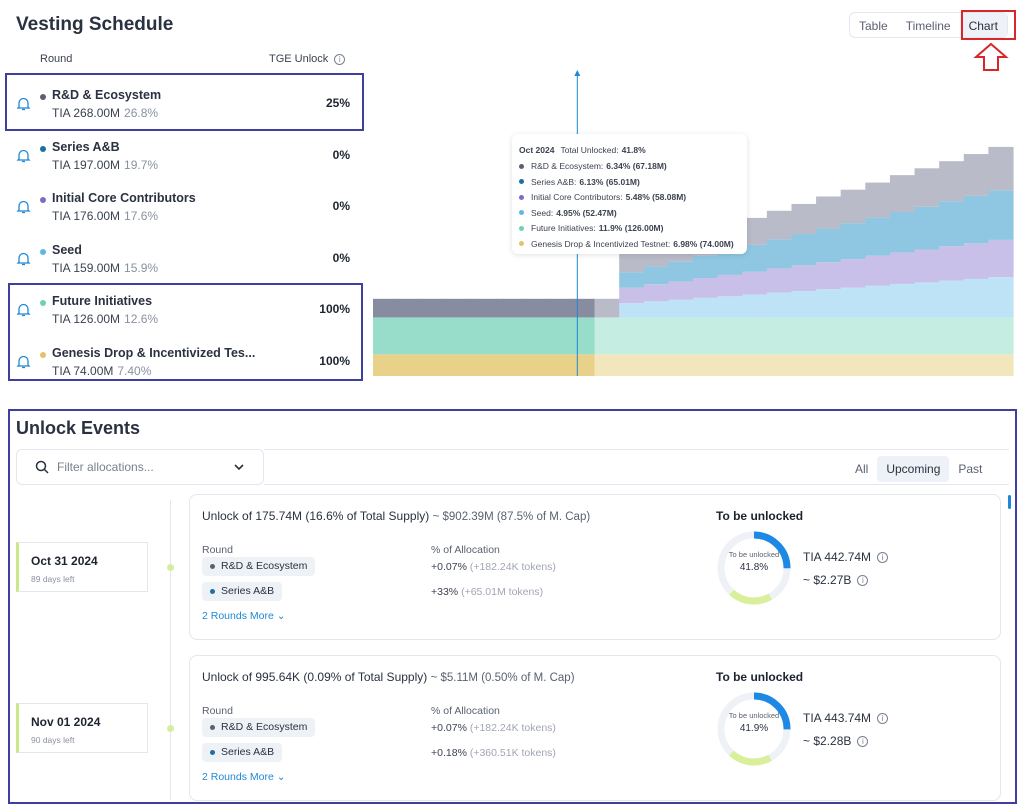 The image size is (1024, 807). Describe the element at coordinates (837, 557) in the screenshot. I see `tia-value: TIA 442.74M` at that location.